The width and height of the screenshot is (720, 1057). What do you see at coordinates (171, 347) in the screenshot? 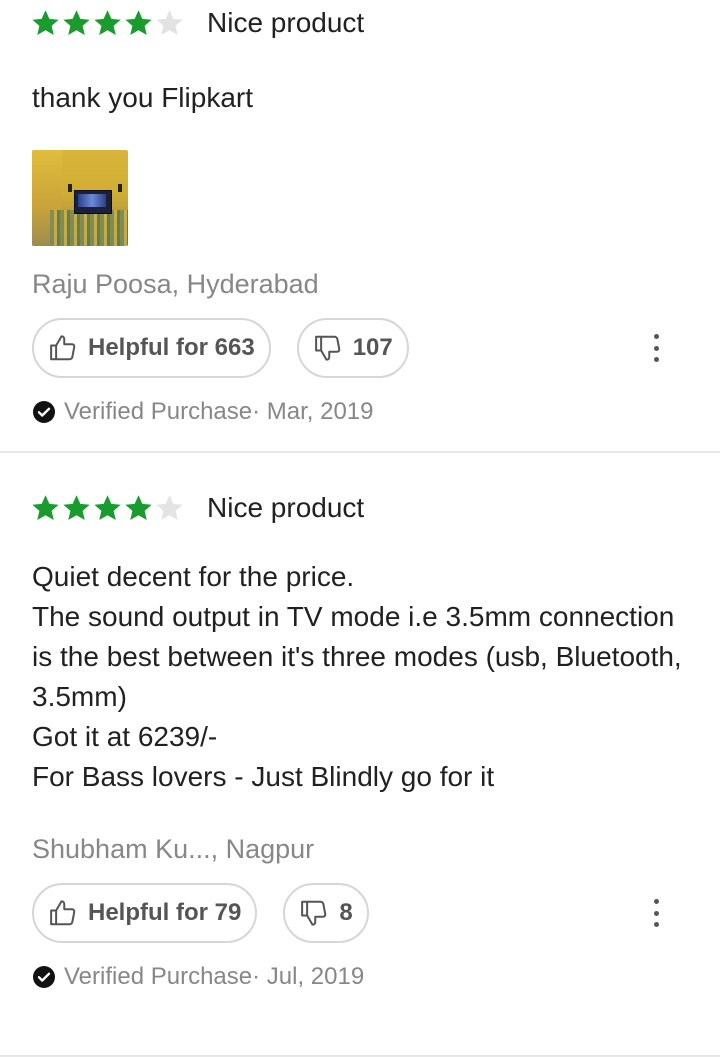
I see `helpful-label: Helpful for 663` at bounding box center [171, 347].